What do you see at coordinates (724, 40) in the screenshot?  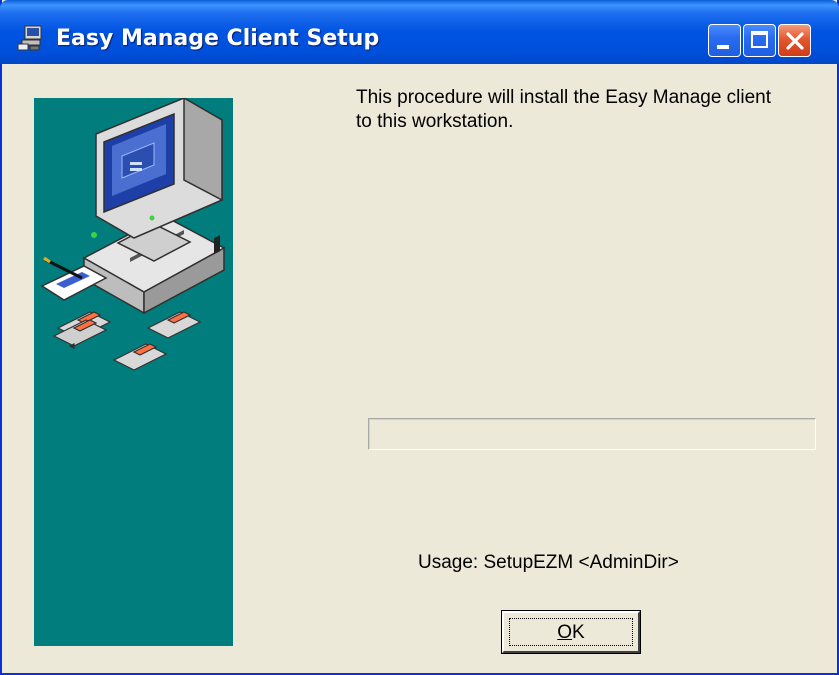 I see `minimize-button` at bounding box center [724, 40].